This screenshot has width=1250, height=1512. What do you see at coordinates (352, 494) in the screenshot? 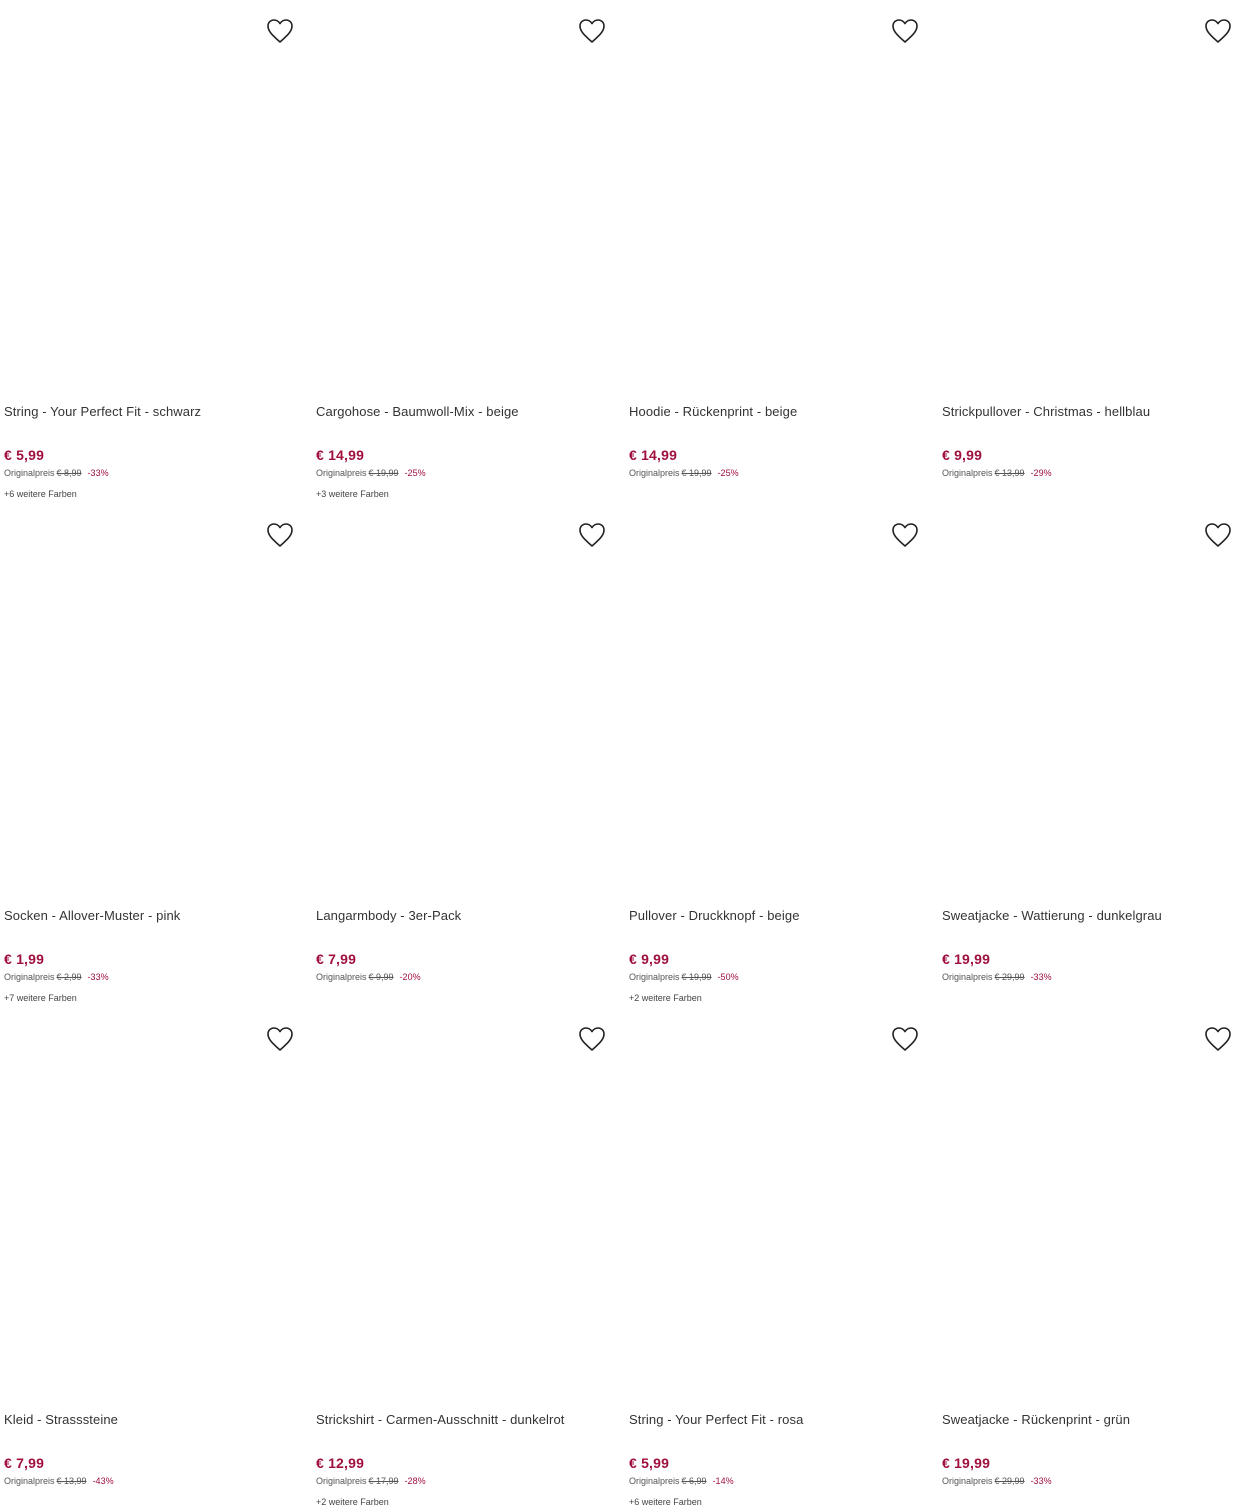
I see `more-colors-link: +3 weitere Farben` at bounding box center [352, 494].